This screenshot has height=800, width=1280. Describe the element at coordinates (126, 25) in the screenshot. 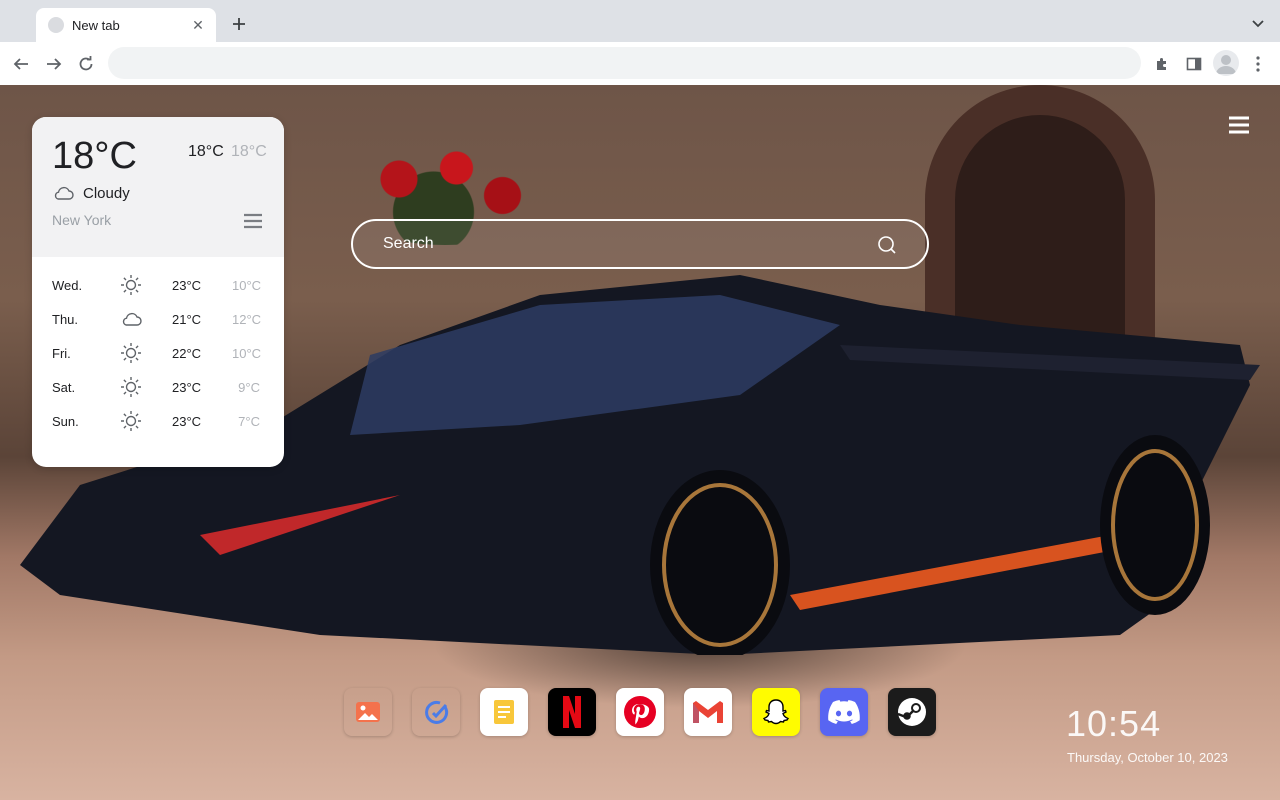

I see `tab-new-tab: New tab ✕` at that location.